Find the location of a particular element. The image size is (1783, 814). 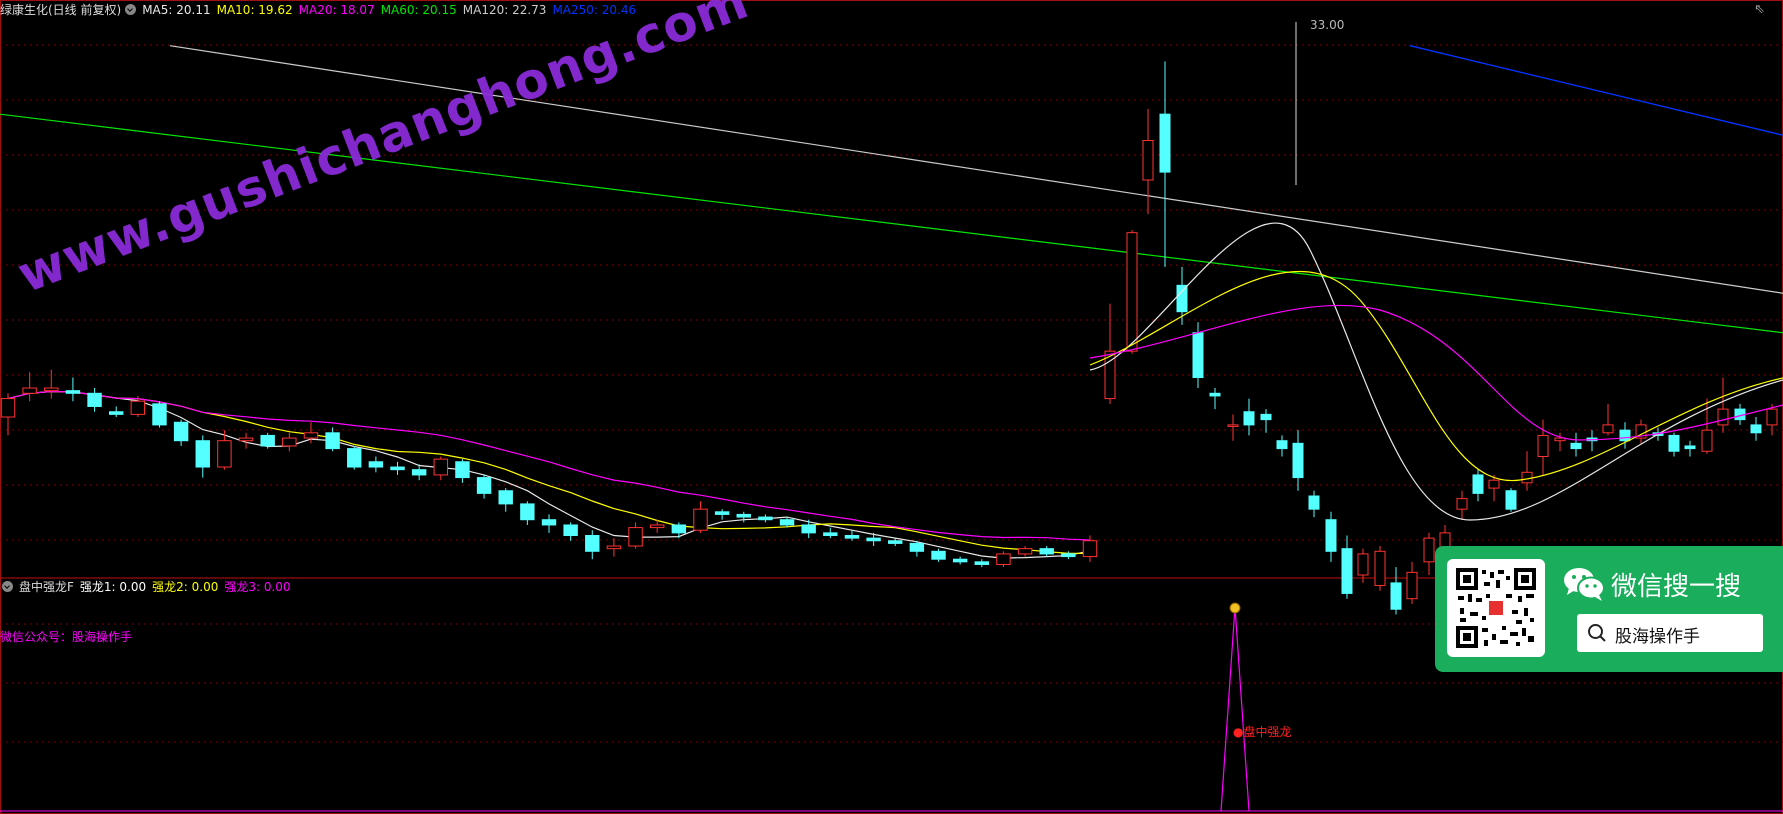

ma5-line is located at coordinates (549, 474).